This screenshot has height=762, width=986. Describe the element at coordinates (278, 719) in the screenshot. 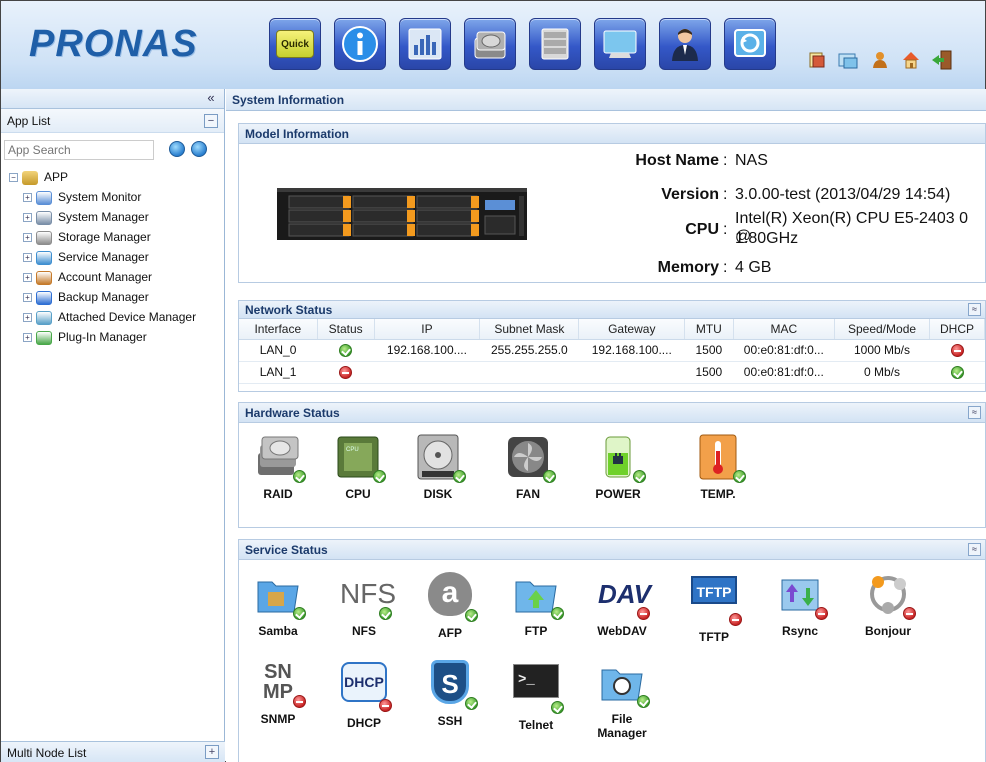

I see `service-label: SNMP` at that location.